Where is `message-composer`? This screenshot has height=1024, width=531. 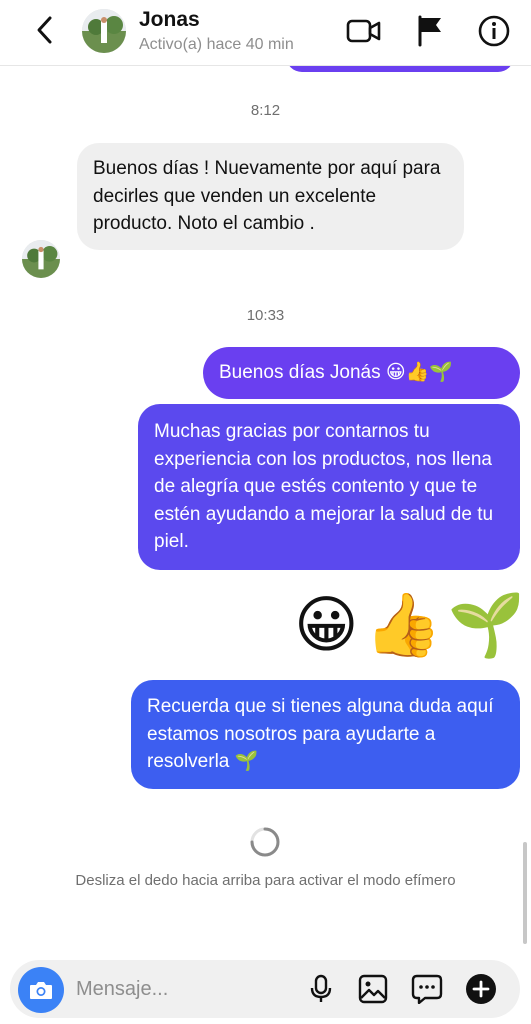
message-composer is located at coordinates (265, 989).